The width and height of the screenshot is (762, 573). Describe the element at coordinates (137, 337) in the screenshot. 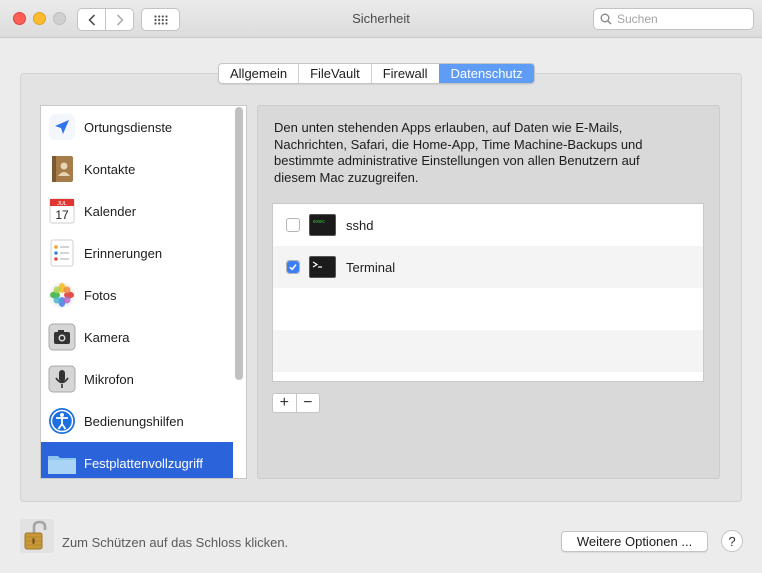

I see `sidebar-item-kamera: Kamera` at that location.